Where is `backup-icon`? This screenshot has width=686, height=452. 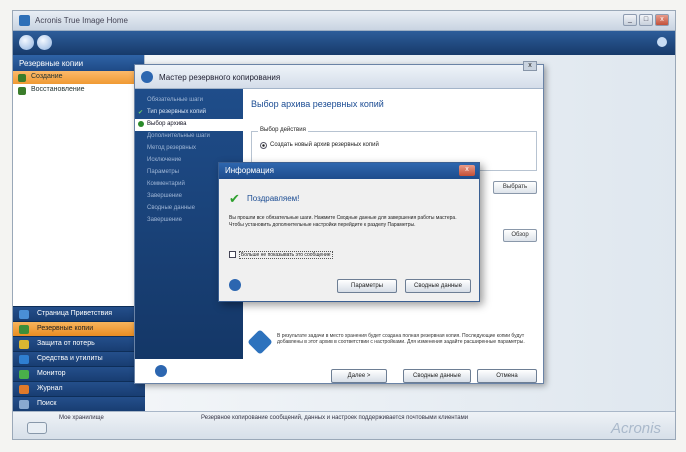 backup-icon is located at coordinates (24, 329).